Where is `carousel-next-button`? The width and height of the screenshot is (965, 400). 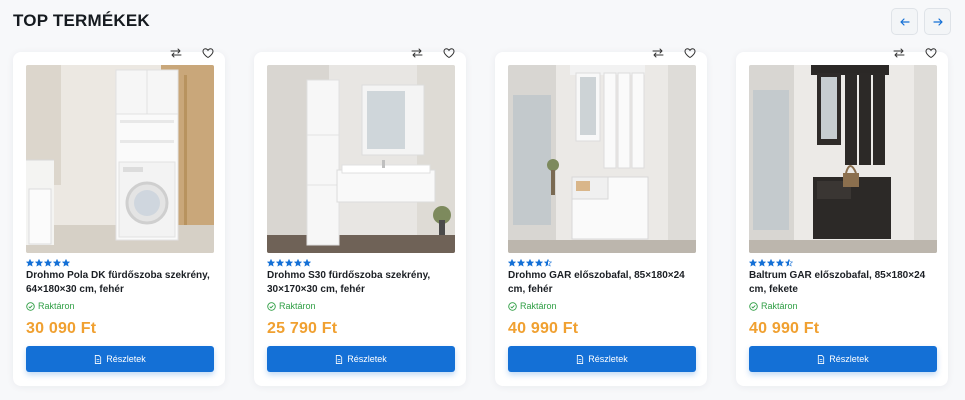 carousel-next-button is located at coordinates (937, 21).